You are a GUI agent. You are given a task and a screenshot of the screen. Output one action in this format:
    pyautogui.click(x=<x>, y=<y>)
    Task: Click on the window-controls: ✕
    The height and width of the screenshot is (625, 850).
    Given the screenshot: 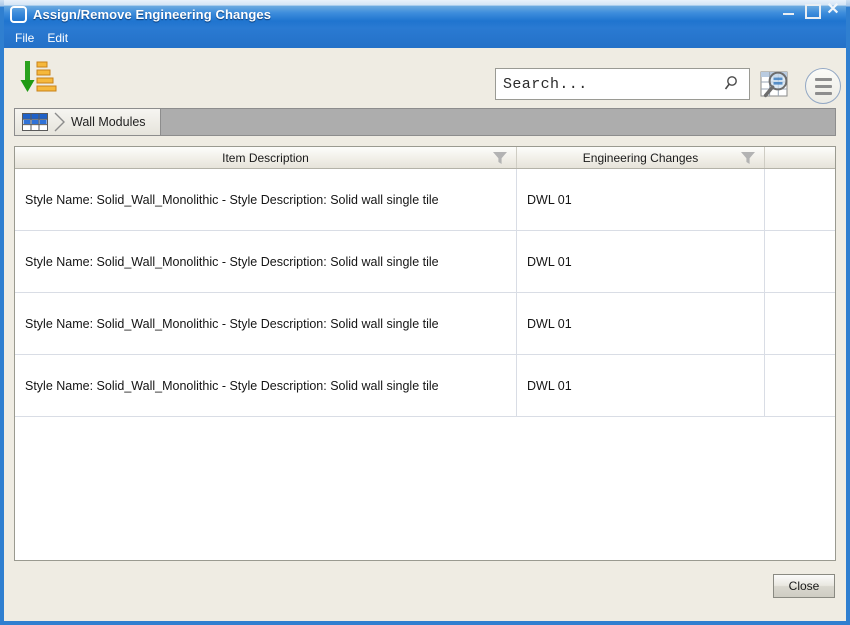 What is the action you would take?
    pyautogui.click(x=811, y=10)
    